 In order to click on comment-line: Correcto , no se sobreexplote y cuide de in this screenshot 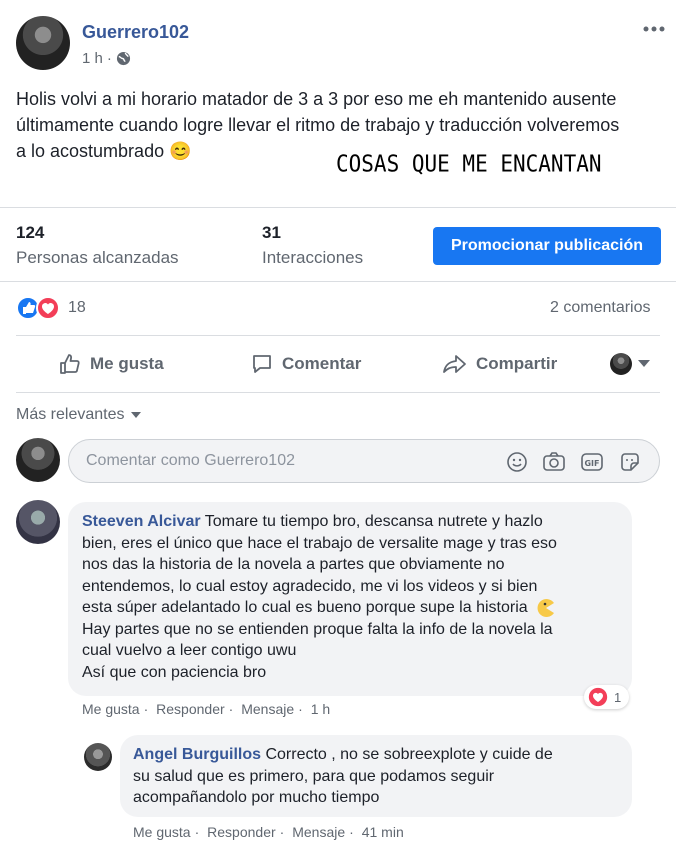, I will do `click(409, 754)`.